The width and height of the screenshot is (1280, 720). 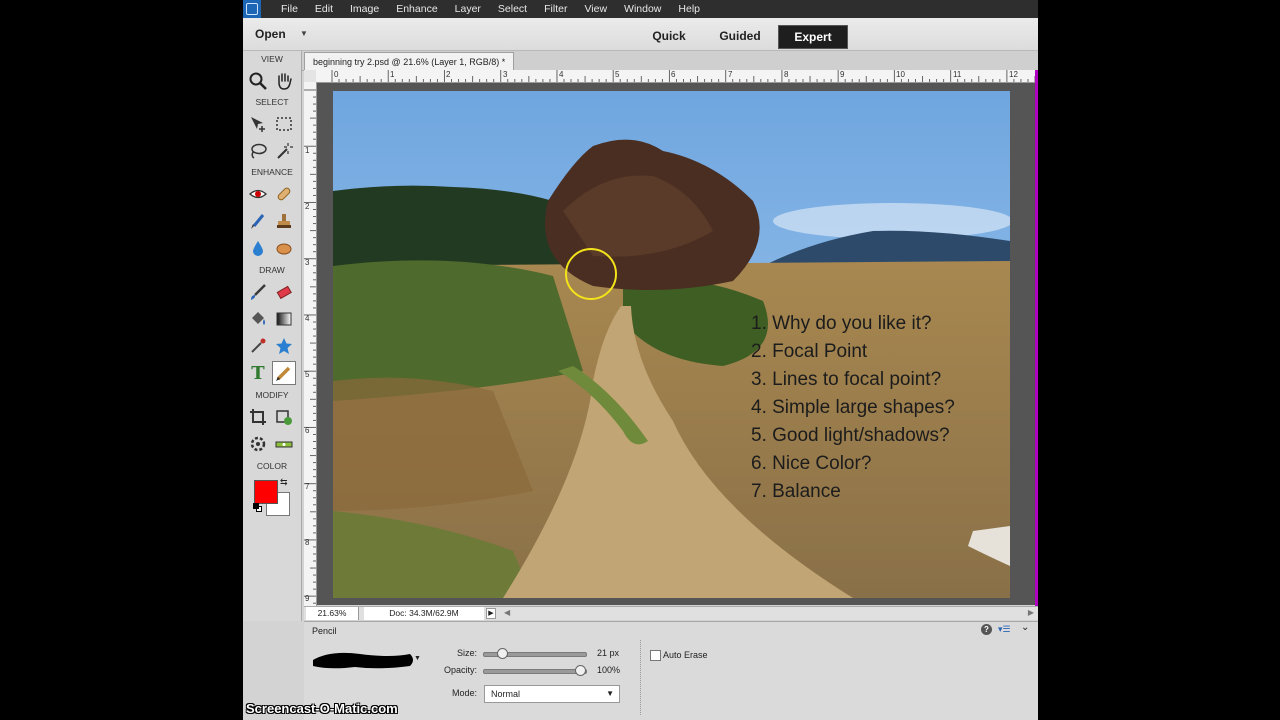 What do you see at coordinates (1025, 627) in the screenshot?
I see `collapse-chevron-icon: ⌄` at bounding box center [1025, 627].